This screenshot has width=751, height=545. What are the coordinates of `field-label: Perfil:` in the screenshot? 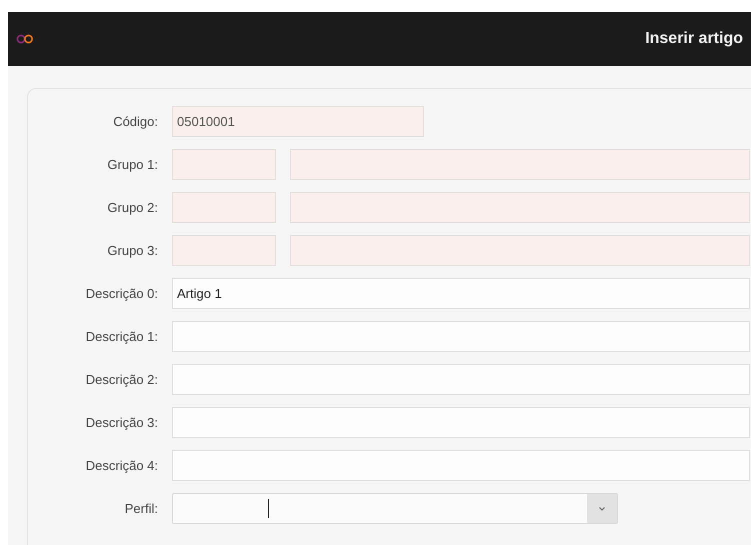 It's located at (141, 508).